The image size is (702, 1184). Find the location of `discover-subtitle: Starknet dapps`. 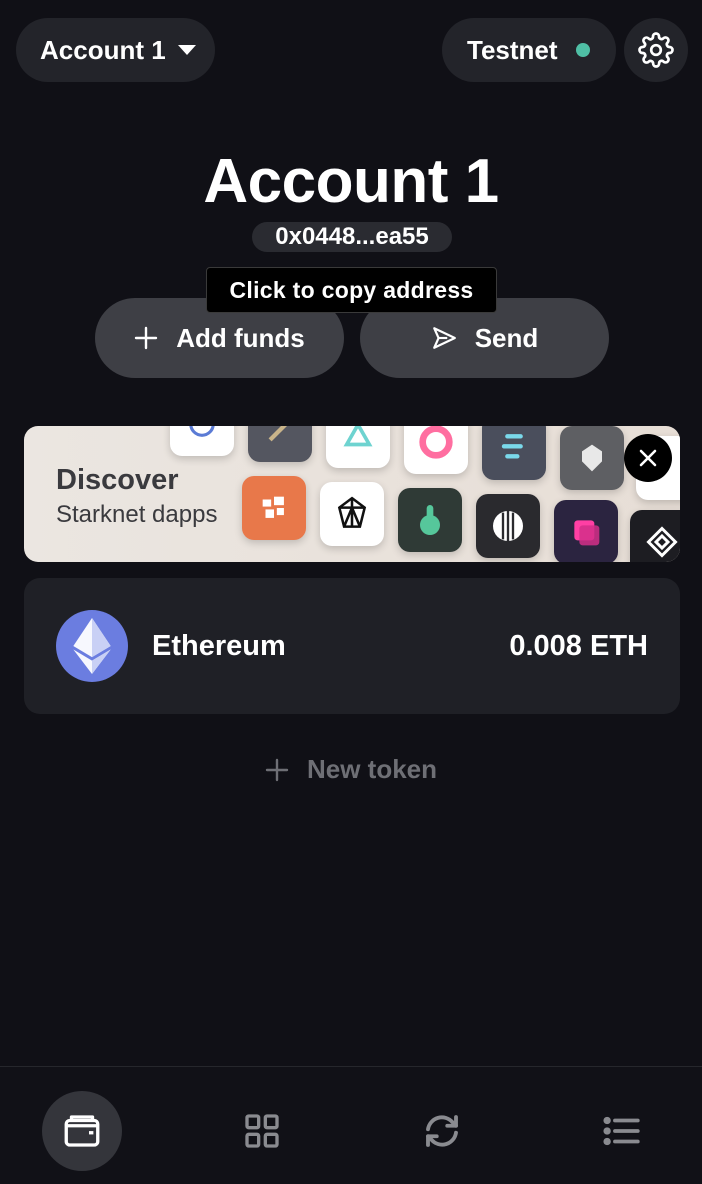

discover-subtitle: Starknet dapps is located at coordinates (137, 514).